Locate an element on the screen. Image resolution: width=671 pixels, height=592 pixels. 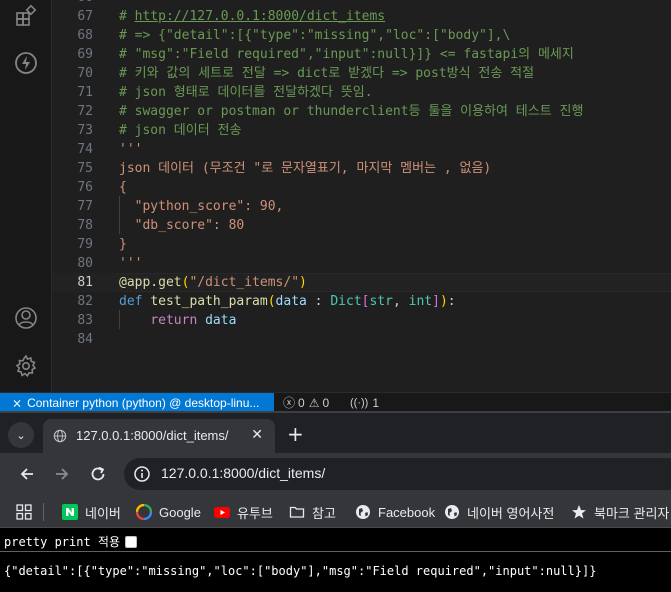
code-line: 81 @app.get("/dict_items/") is located at coordinates (361, 282).